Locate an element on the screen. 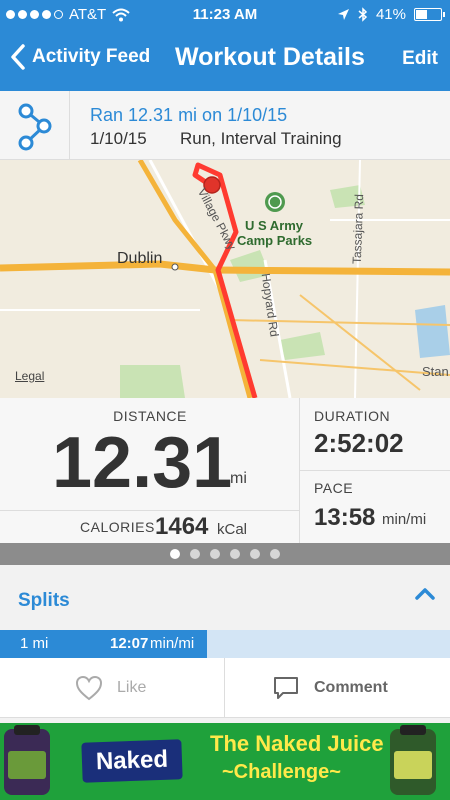 This screenshot has height=800, width=450. heart-icon is located at coordinates (89, 688).